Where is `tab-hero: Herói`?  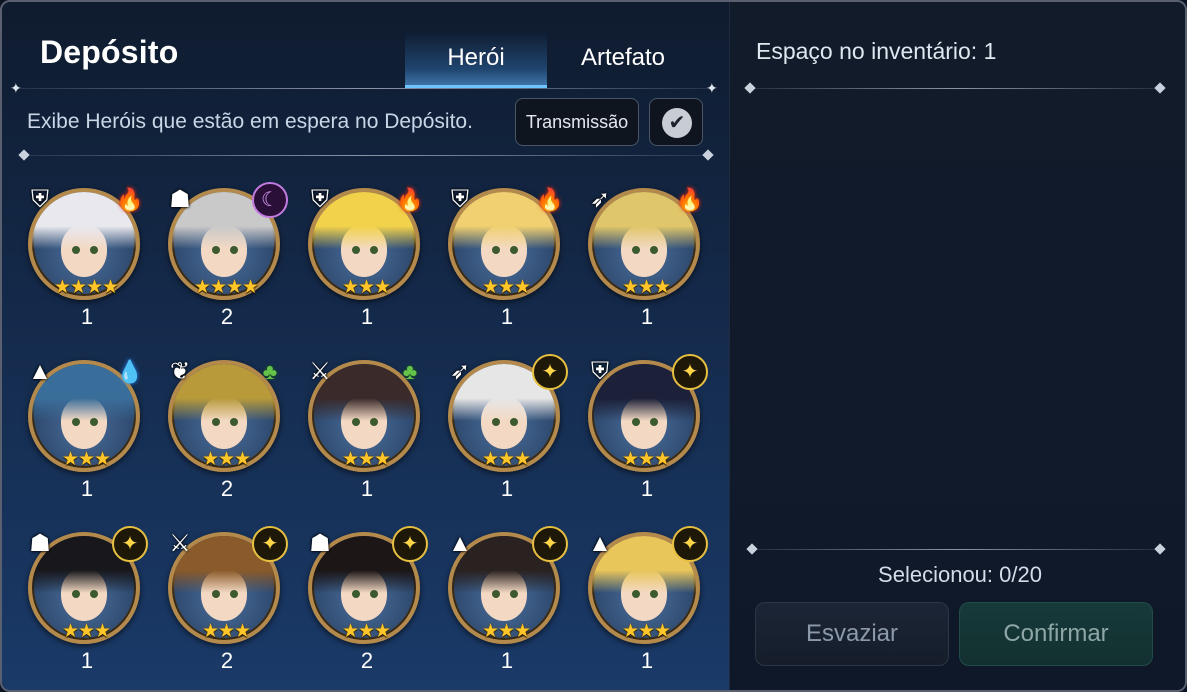
tab-hero: Herói is located at coordinates (476, 60).